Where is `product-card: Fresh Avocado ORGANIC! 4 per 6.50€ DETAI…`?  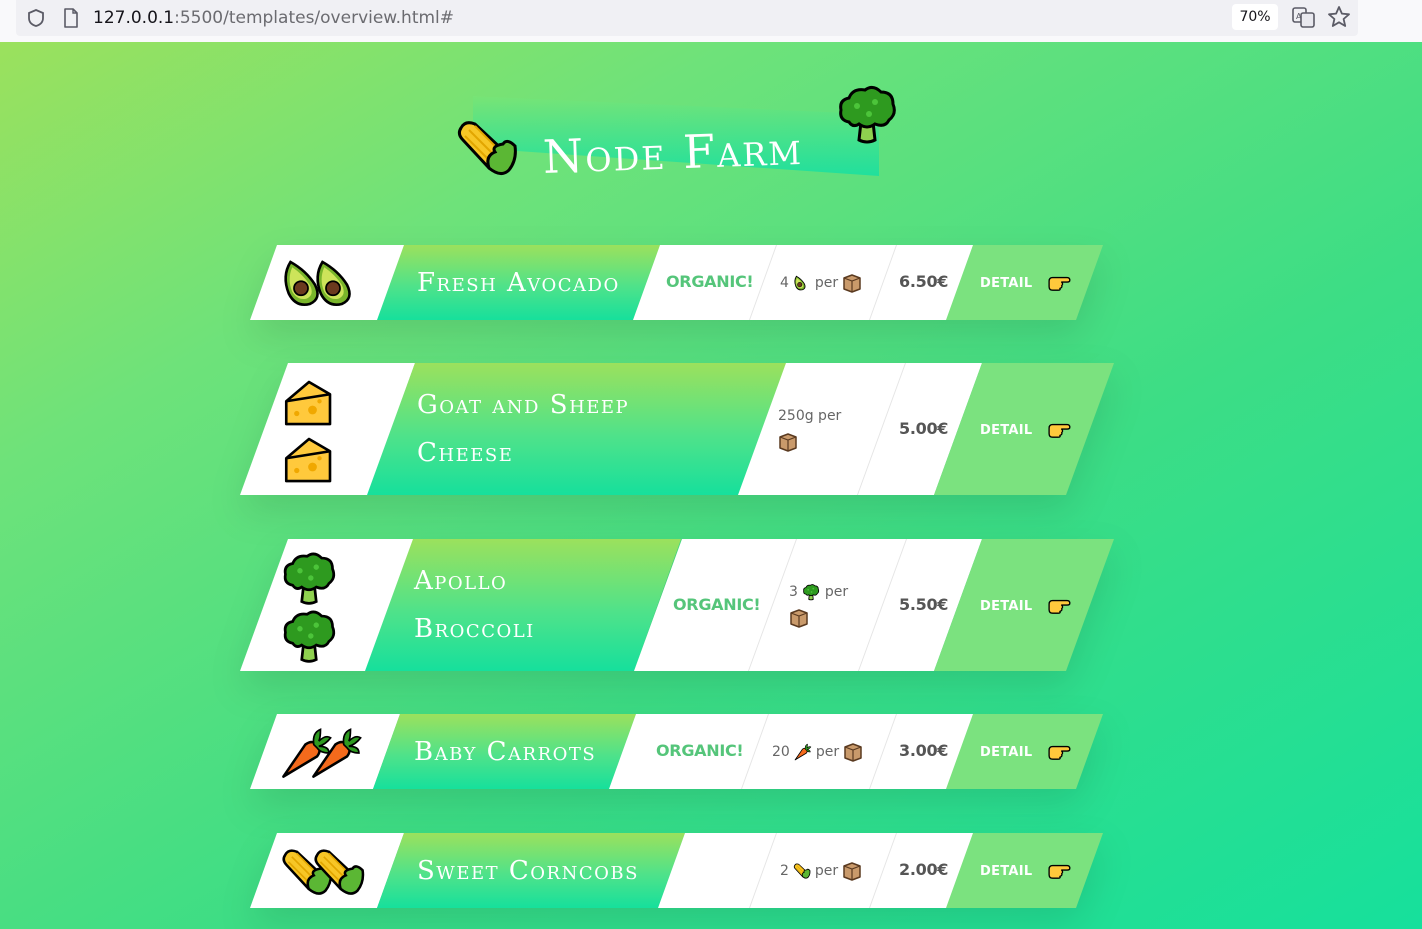 product-card: Fresh Avocado ORGANIC! 4 per 6.50€ DETAI… is located at coordinates (676, 282).